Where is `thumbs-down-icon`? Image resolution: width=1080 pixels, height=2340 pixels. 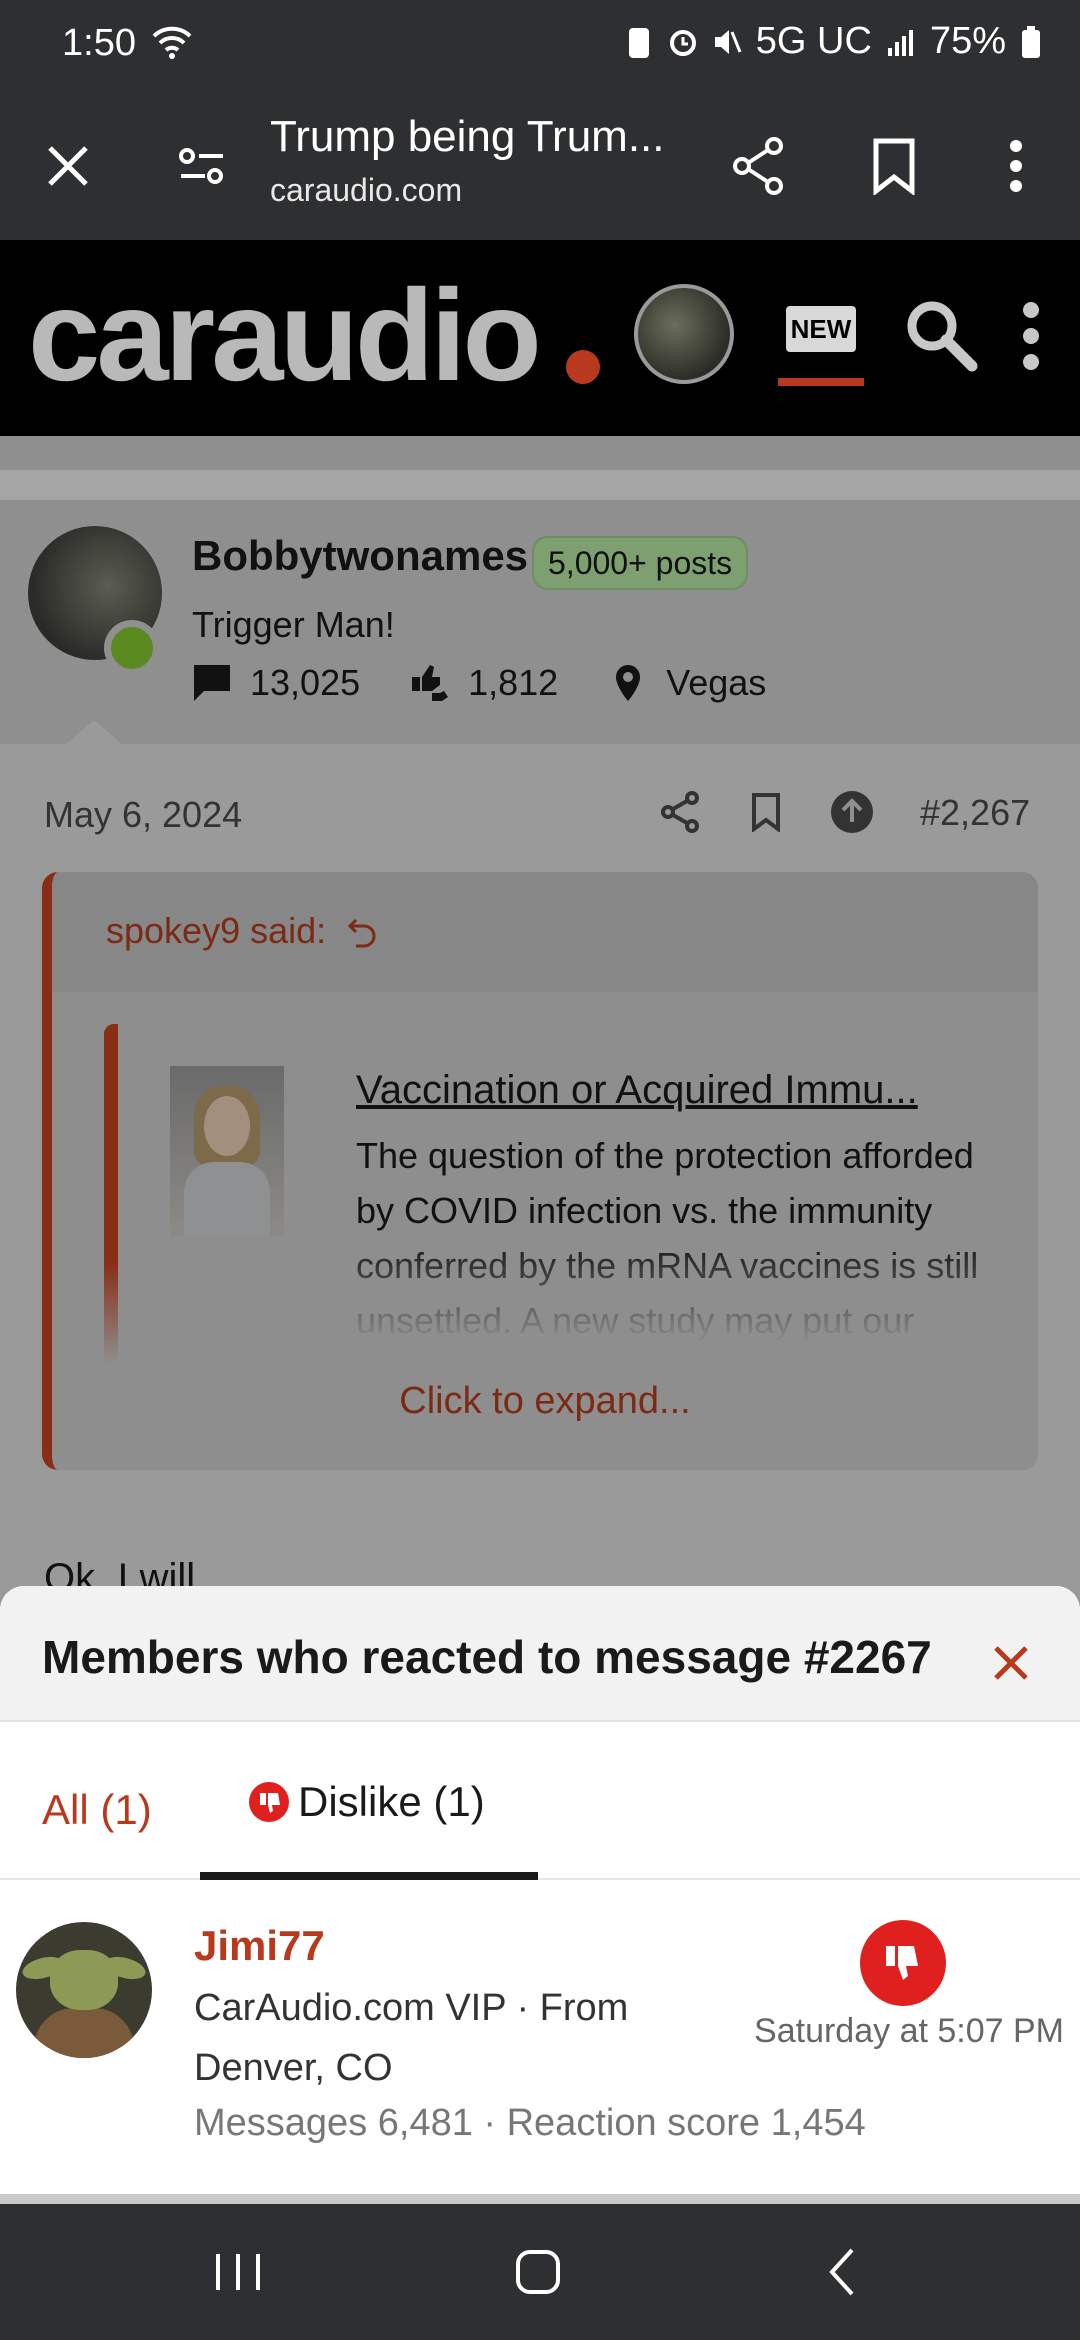
thumbs-down-icon is located at coordinates (902, 1963).